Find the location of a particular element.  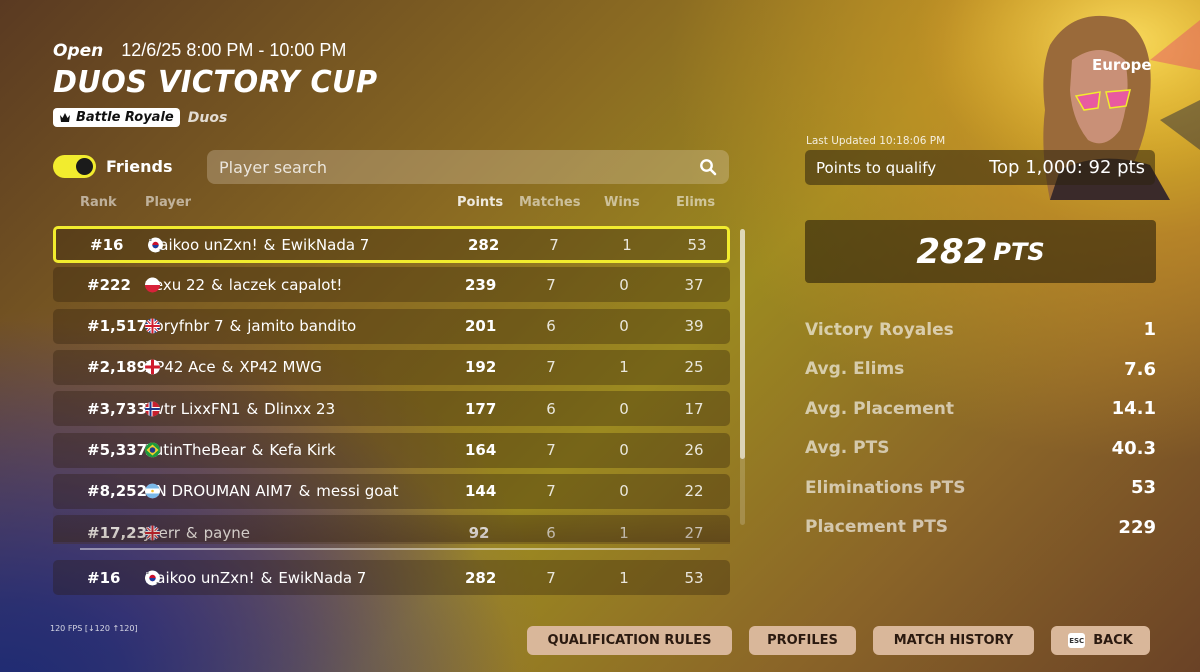

points-cell: 282 is located at coordinates (484, 244).